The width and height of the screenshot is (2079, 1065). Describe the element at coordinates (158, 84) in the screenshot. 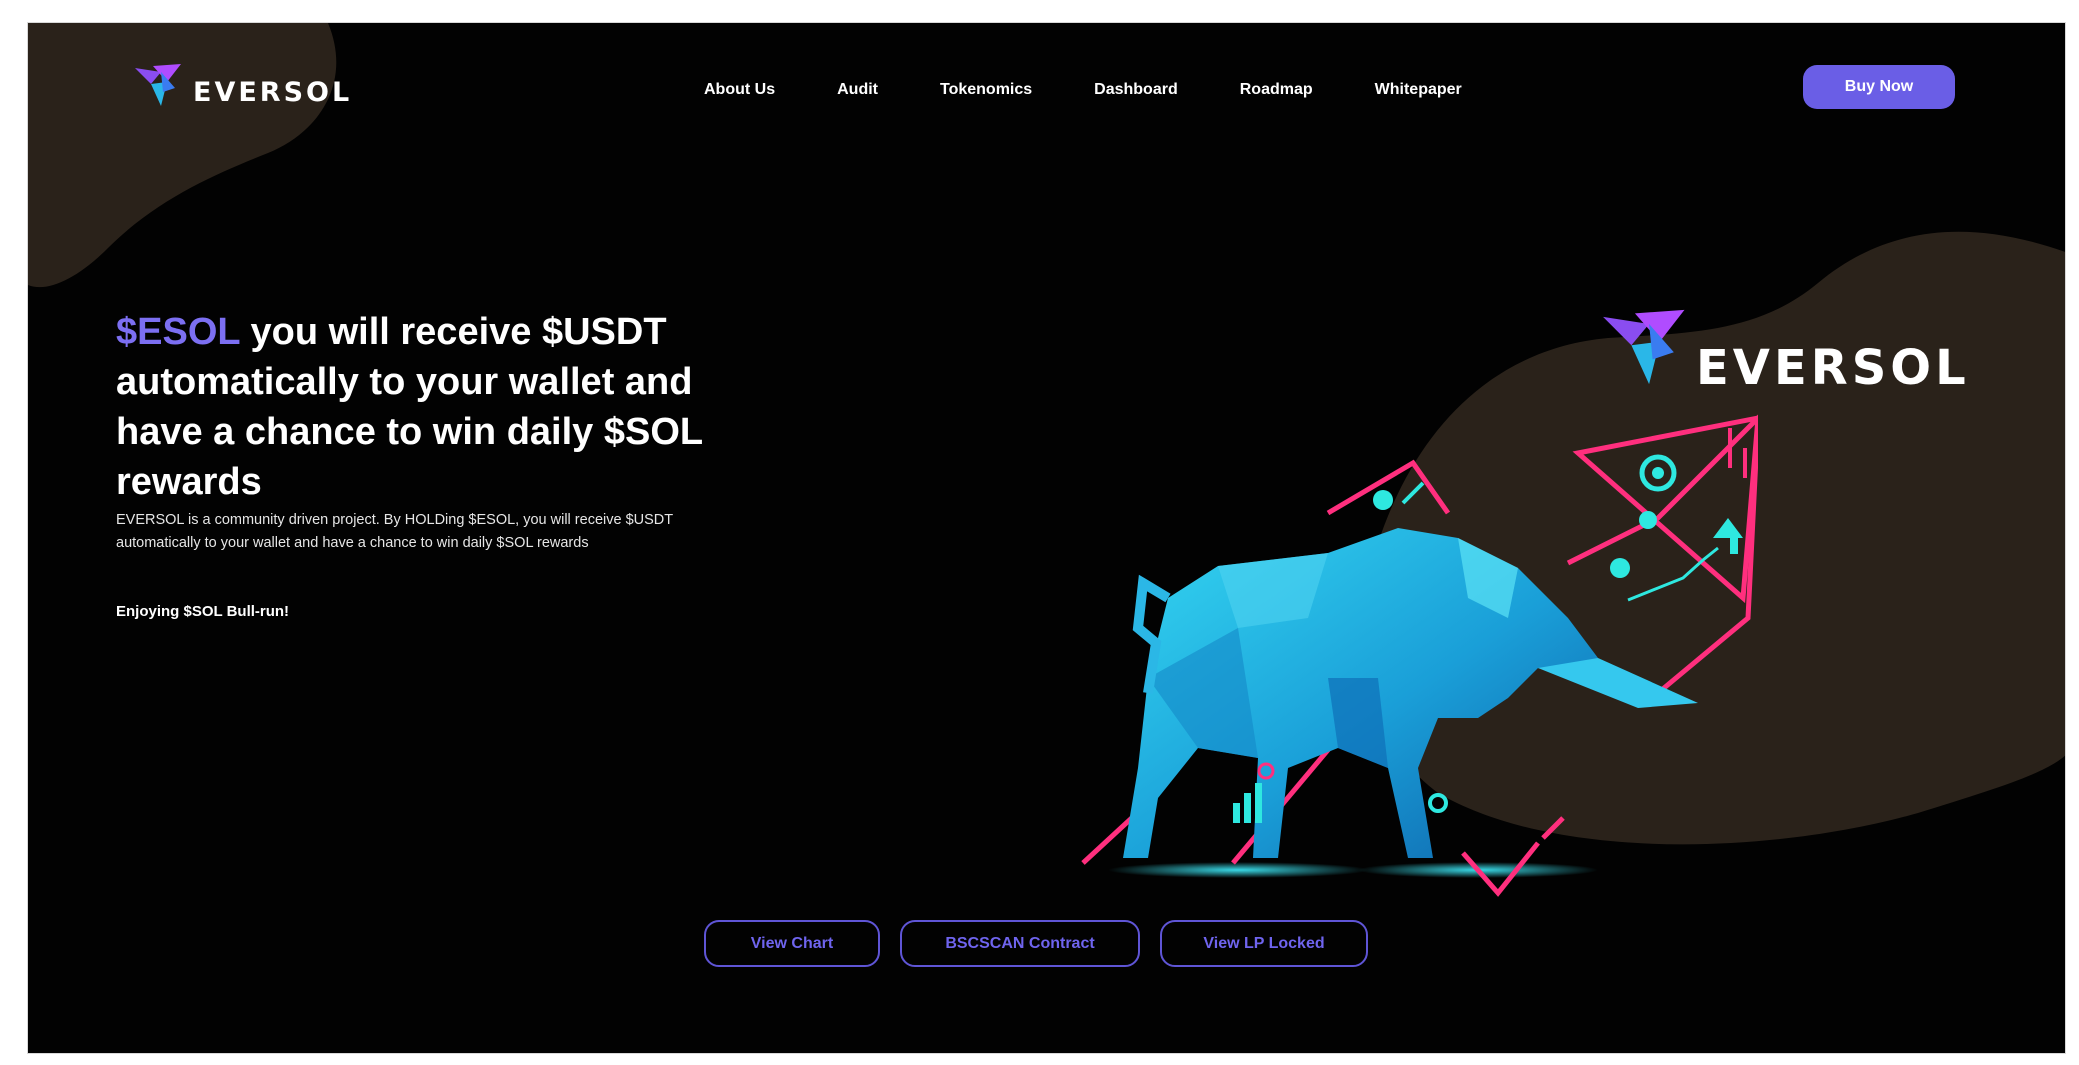

I see `eversol-logo-icon` at that location.